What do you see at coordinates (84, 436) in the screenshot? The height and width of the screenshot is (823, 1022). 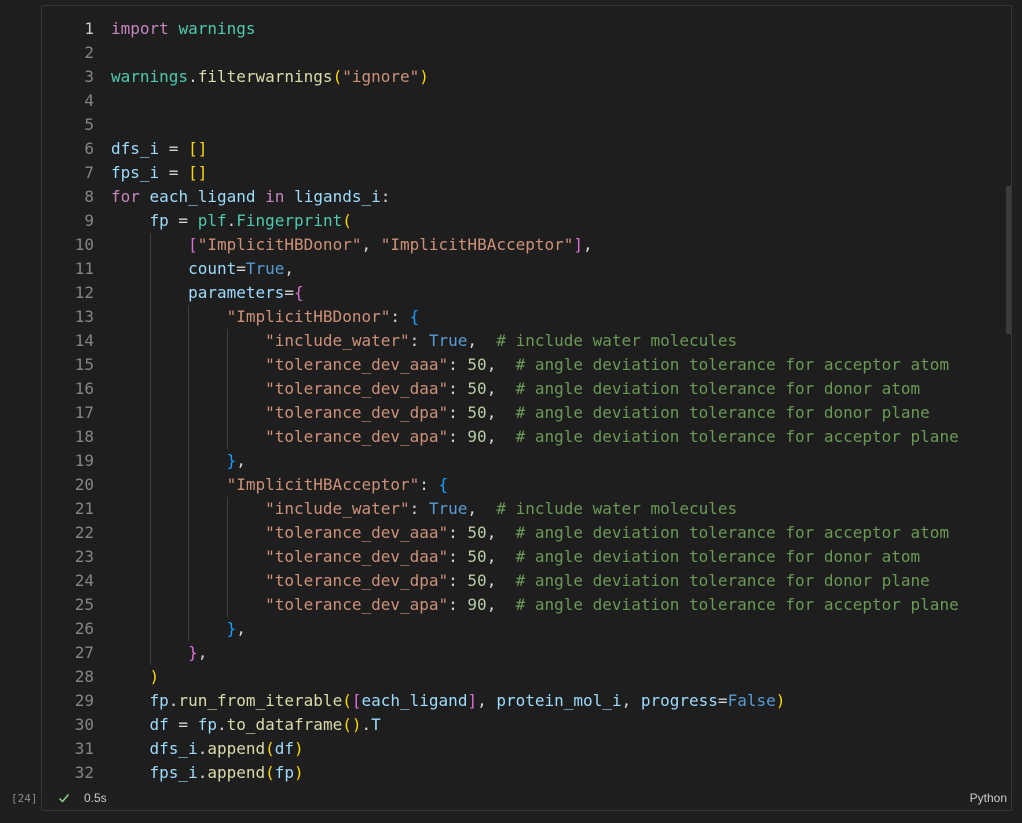 I see `line-number: 18` at bounding box center [84, 436].